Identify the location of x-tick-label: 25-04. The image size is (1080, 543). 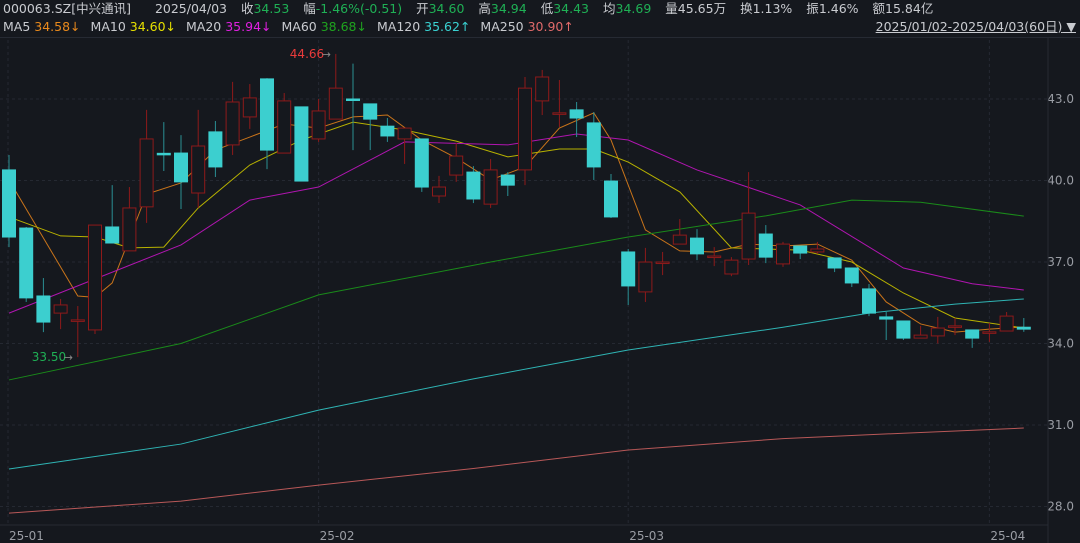
(1007, 536).